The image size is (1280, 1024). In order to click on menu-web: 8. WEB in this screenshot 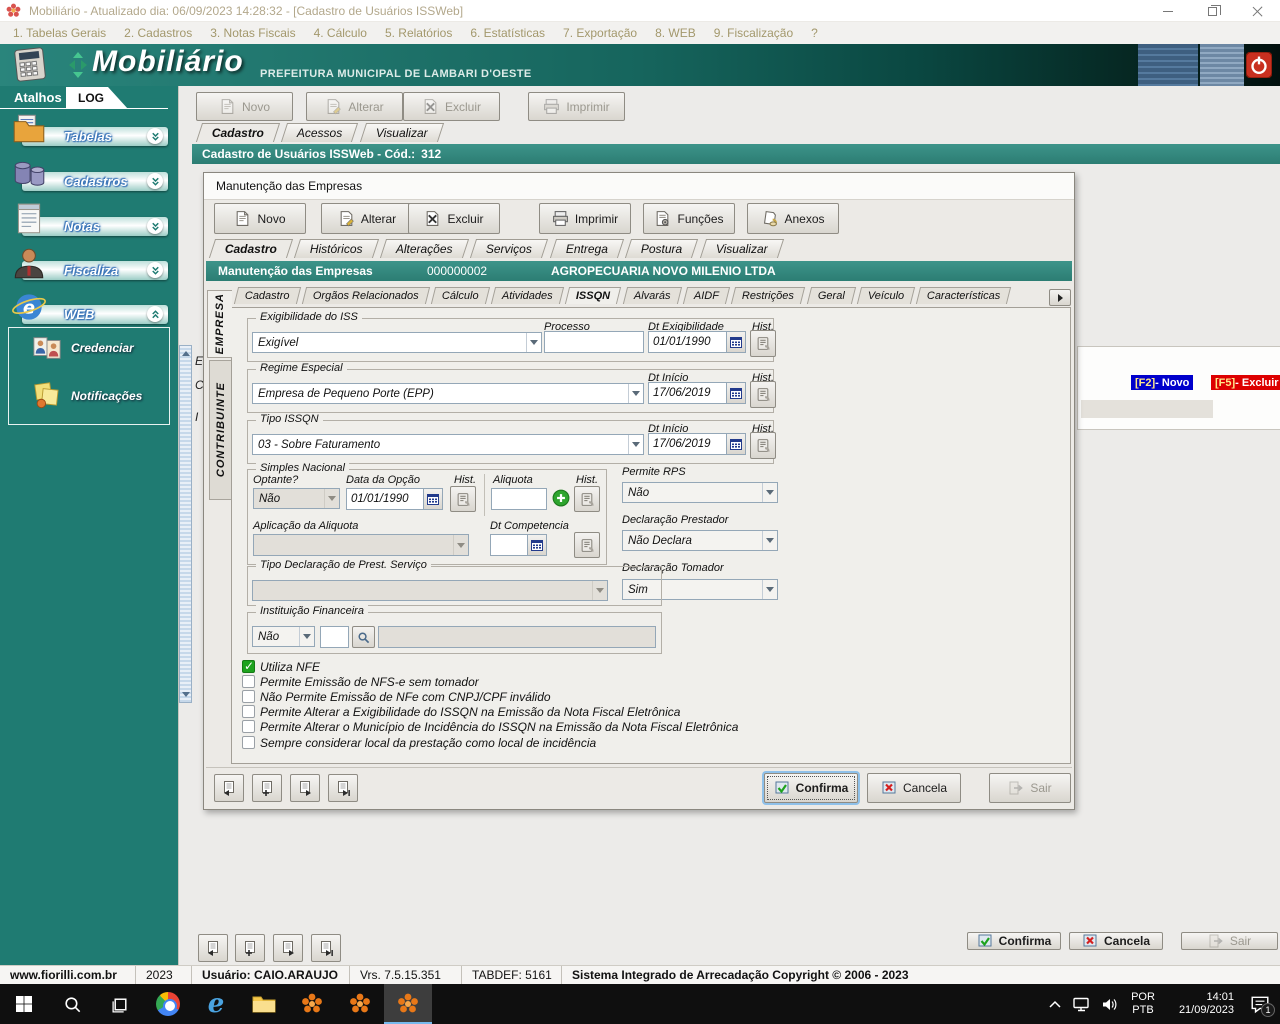, I will do `click(675, 33)`.